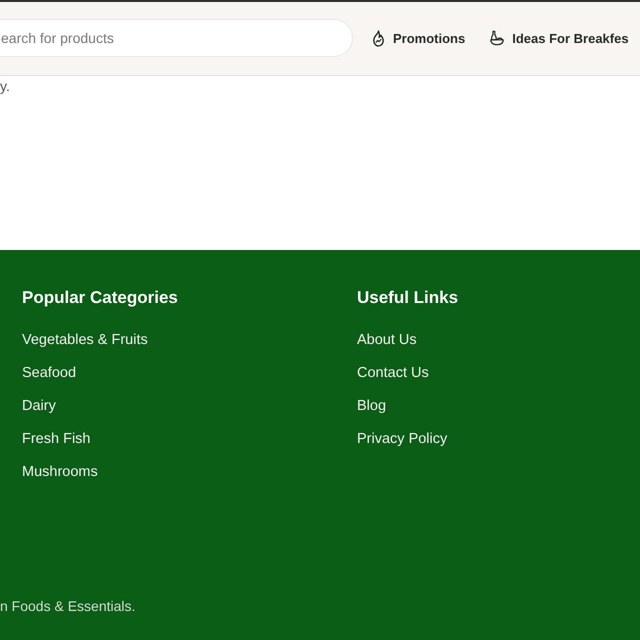 This screenshot has width=640, height=640. I want to click on footer-link: Dairy, so click(39, 406).